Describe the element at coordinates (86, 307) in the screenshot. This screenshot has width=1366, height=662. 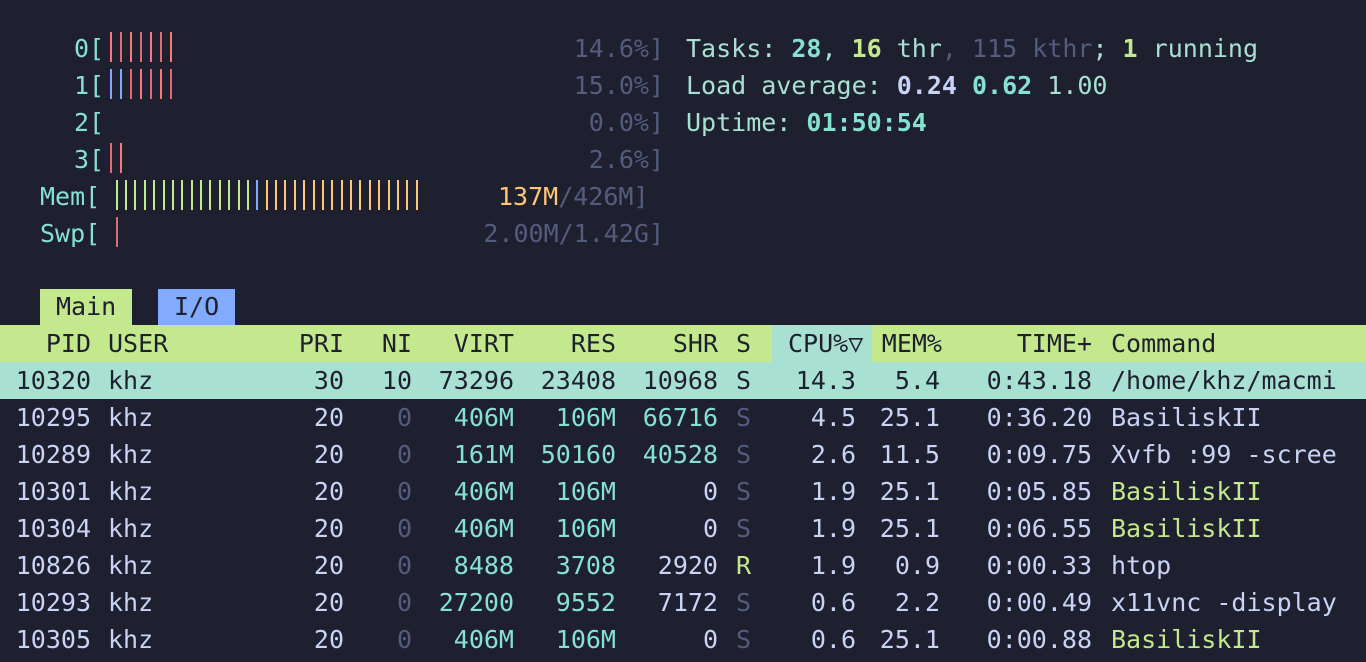
I see `tab-main: Main` at that location.